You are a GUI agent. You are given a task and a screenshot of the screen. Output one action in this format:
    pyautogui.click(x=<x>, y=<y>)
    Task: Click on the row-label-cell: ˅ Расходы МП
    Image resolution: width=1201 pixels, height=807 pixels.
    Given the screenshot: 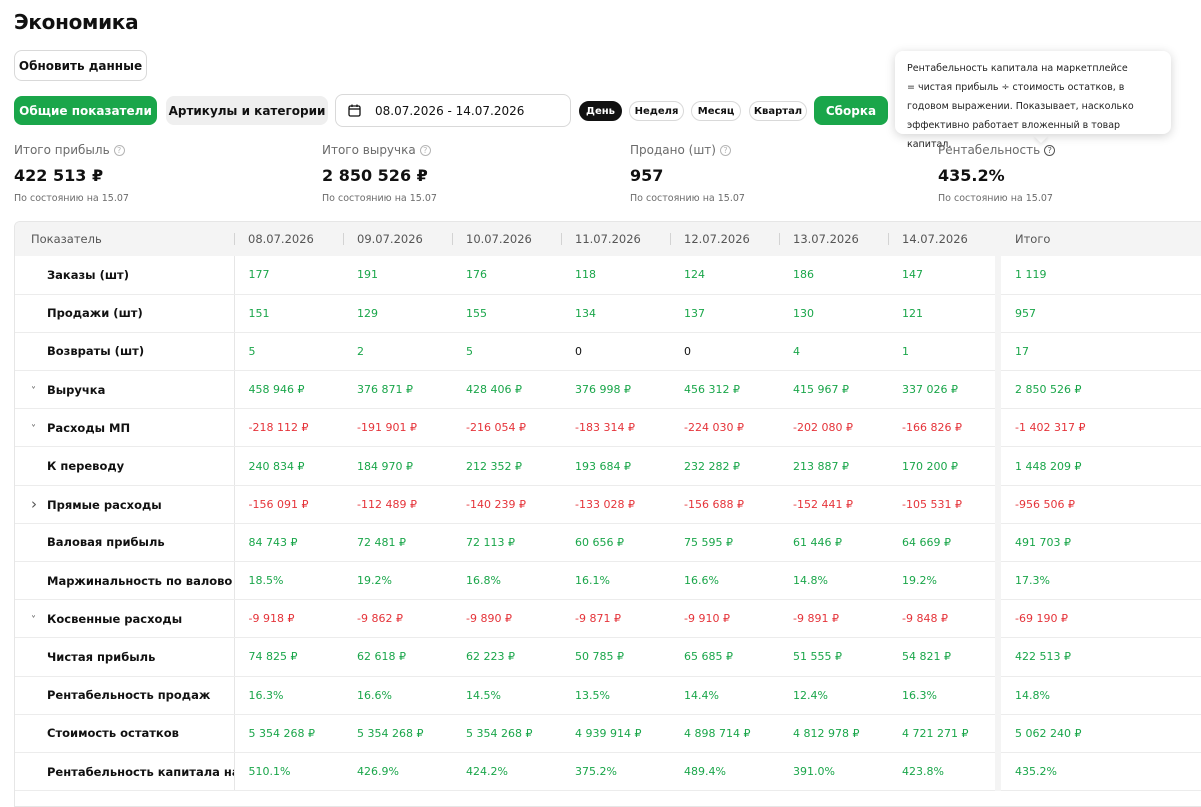 What is the action you would take?
    pyautogui.click(x=125, y=428)
    